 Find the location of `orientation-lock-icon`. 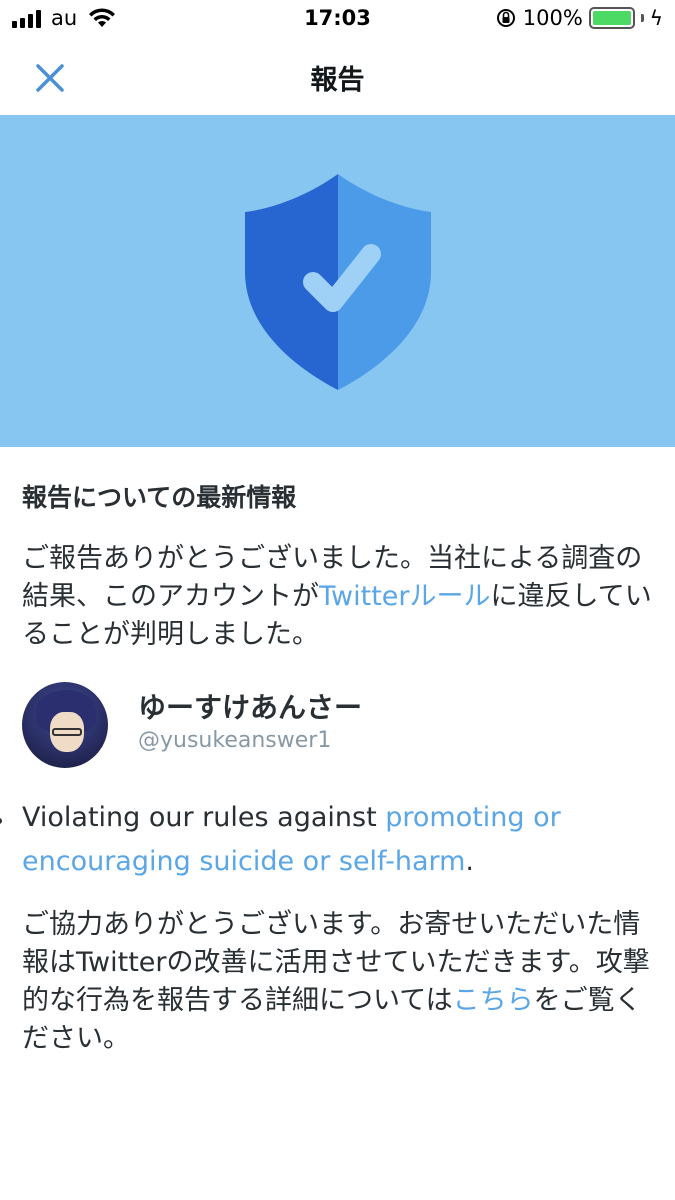

orientation-lock-icon is located at coordinates (505, 18).